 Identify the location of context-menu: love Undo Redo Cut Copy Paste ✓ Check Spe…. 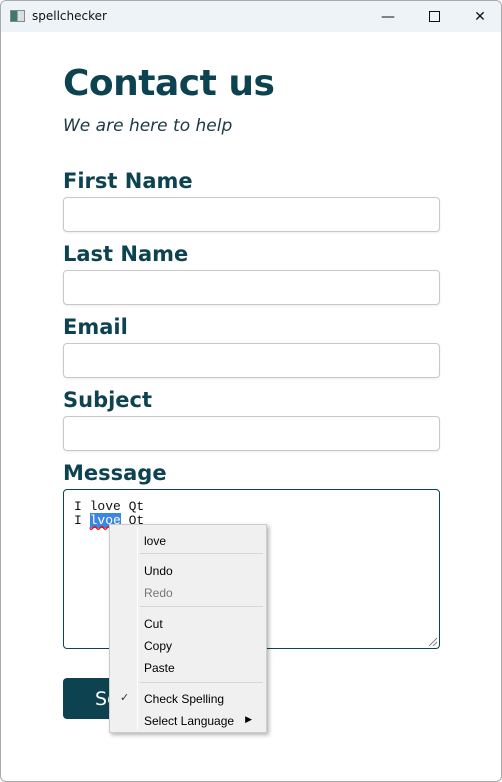
(188, 628).